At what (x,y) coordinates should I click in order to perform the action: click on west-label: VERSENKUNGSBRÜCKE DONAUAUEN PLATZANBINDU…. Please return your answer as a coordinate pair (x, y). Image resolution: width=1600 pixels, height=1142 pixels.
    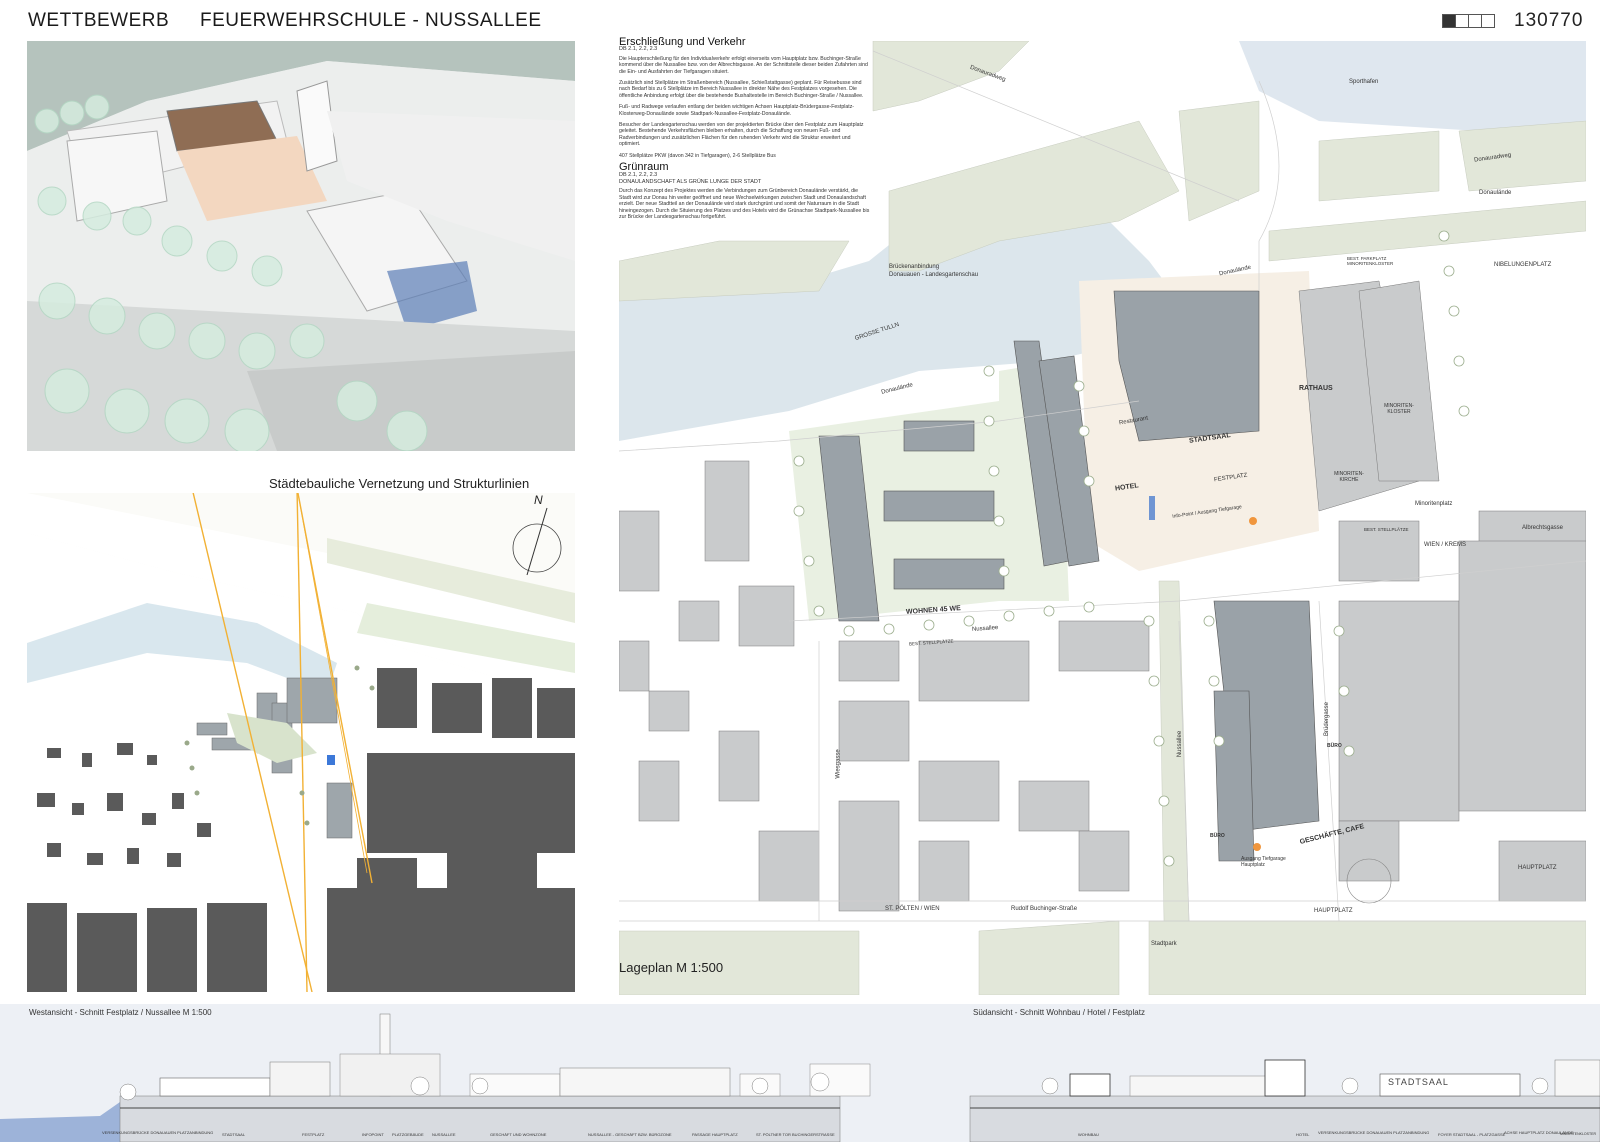
    Looking at the image, I should click on (158, 1132).